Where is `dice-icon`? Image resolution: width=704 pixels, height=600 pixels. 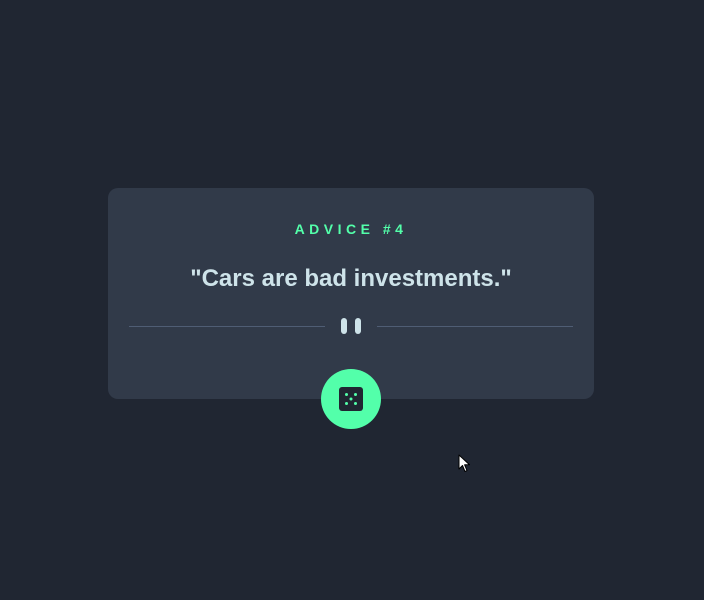
dice-icon is located at coordinates (351, 399).